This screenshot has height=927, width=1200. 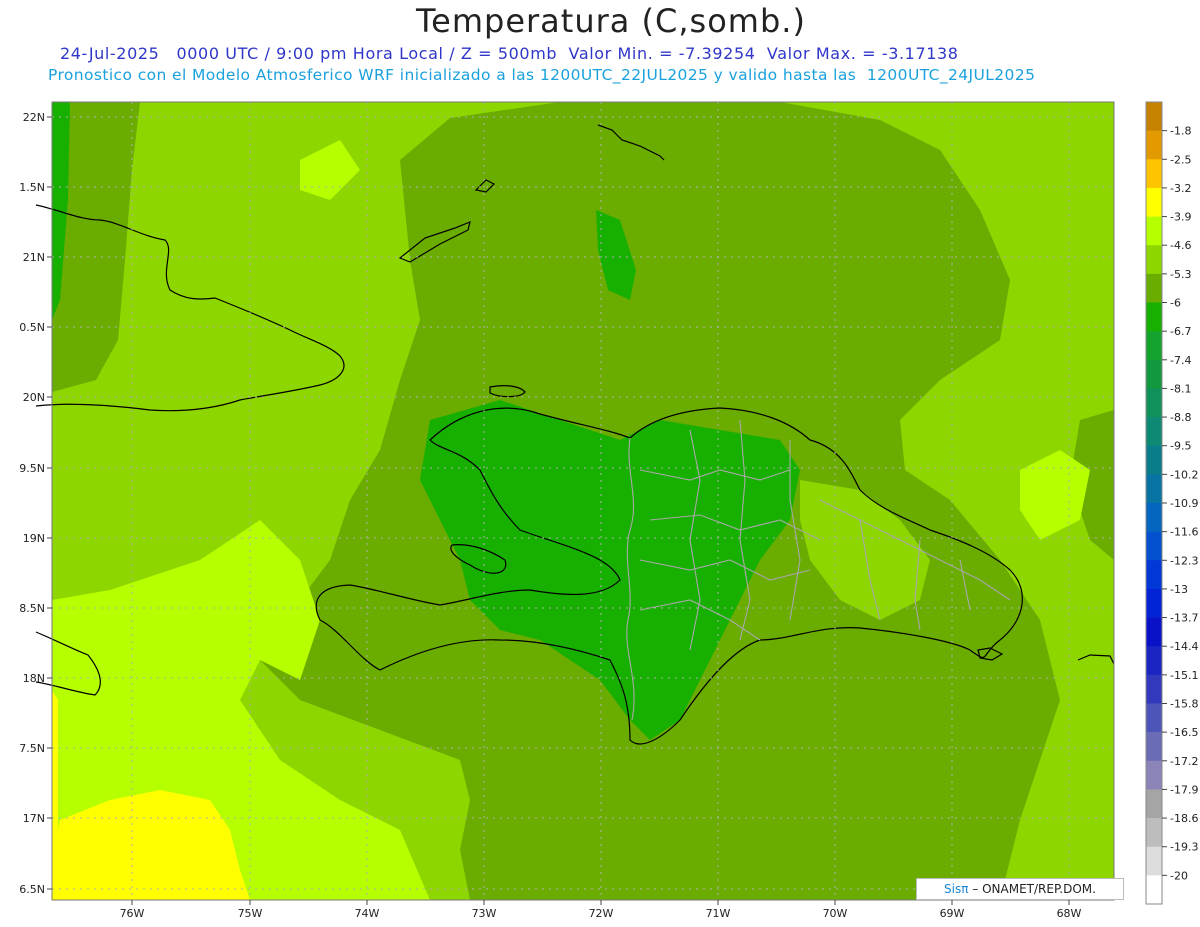 What do you see at coordinates (1184, 560) in the screenshot?
I see `colorbar-label: -12.3` at bounding box center [1184, 560].